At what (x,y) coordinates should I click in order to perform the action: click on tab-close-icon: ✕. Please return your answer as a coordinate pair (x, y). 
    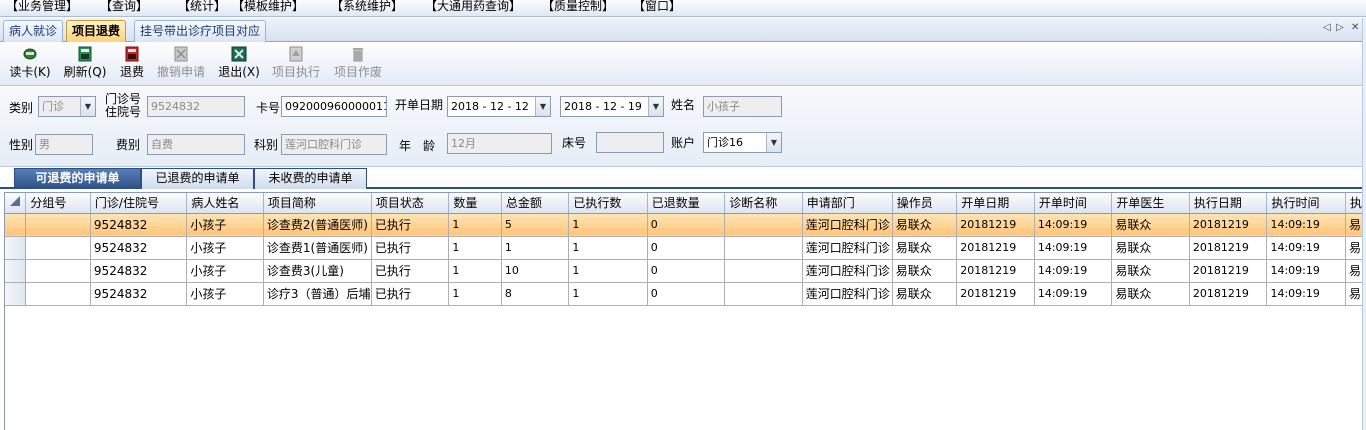
    Looking at the image, I should click on (1355, 27).